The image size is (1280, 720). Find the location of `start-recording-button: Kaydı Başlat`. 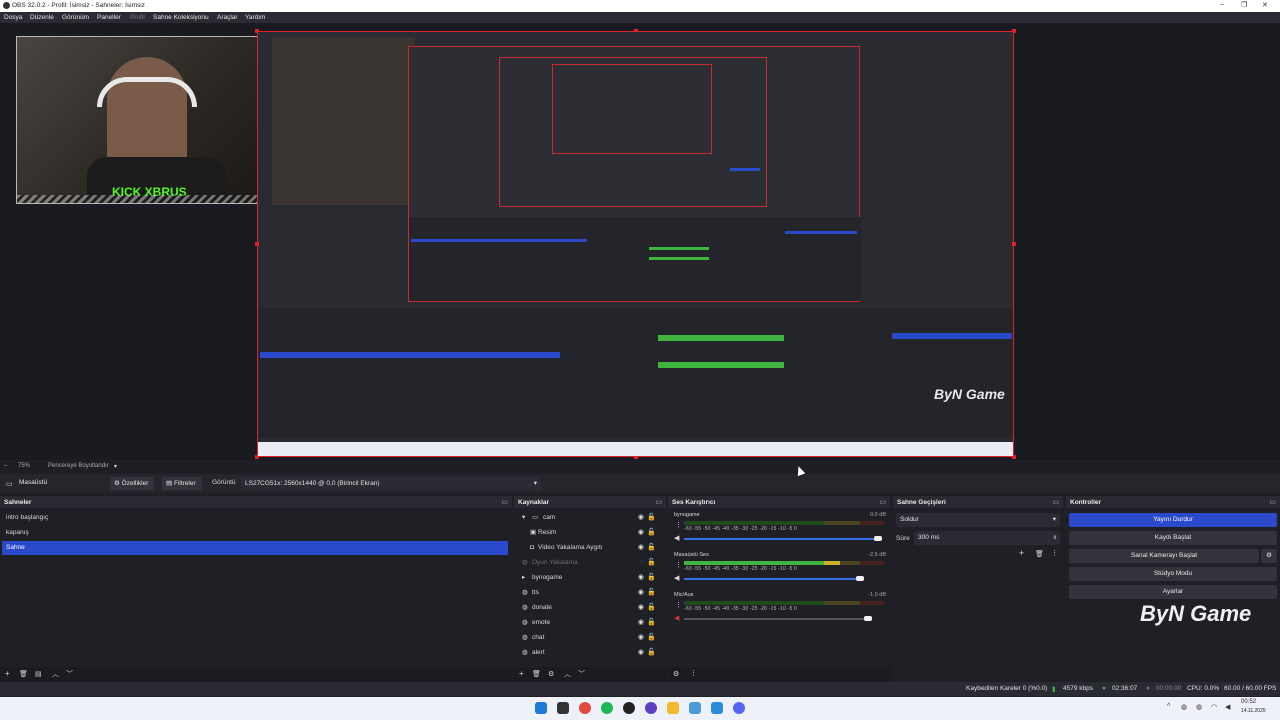

start-recording-button: Kaydı Başlat is located at coordinates (1173, 538).